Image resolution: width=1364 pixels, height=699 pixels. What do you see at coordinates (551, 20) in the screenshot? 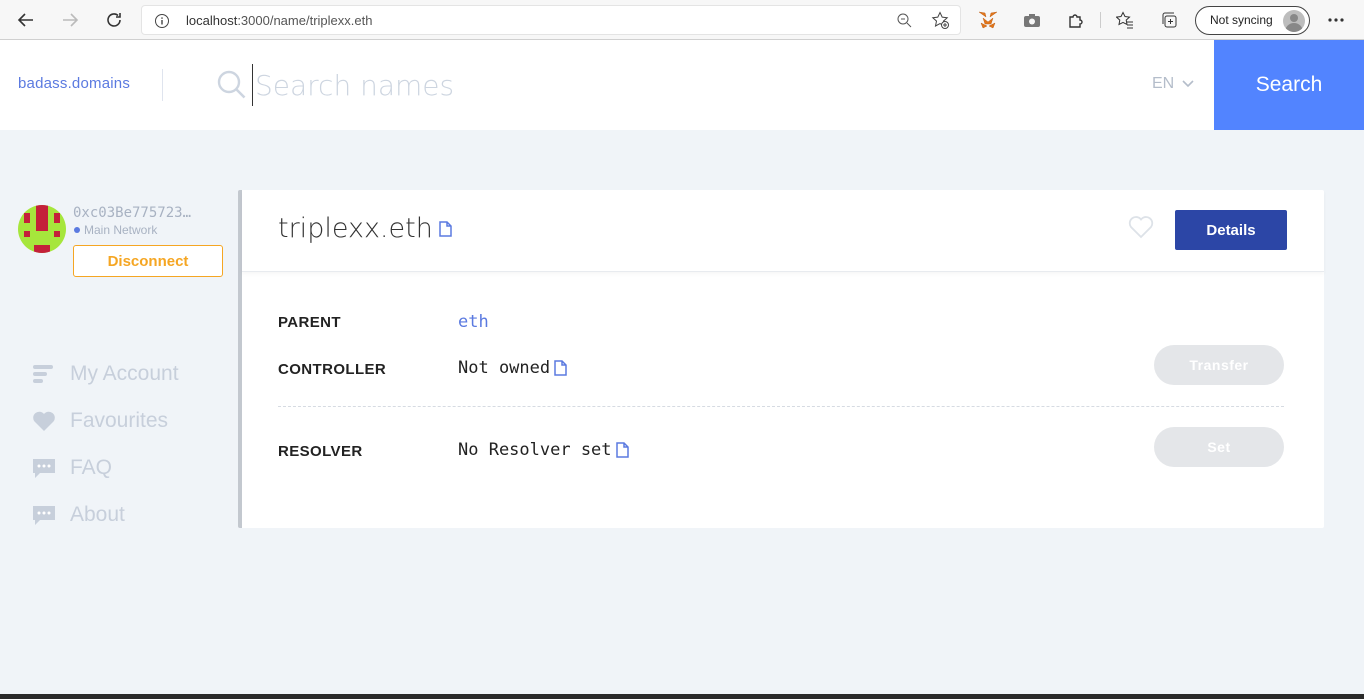
I see `address-bar: localhost:3000/name/triplexx.eth` at bounding box center [551, 20].